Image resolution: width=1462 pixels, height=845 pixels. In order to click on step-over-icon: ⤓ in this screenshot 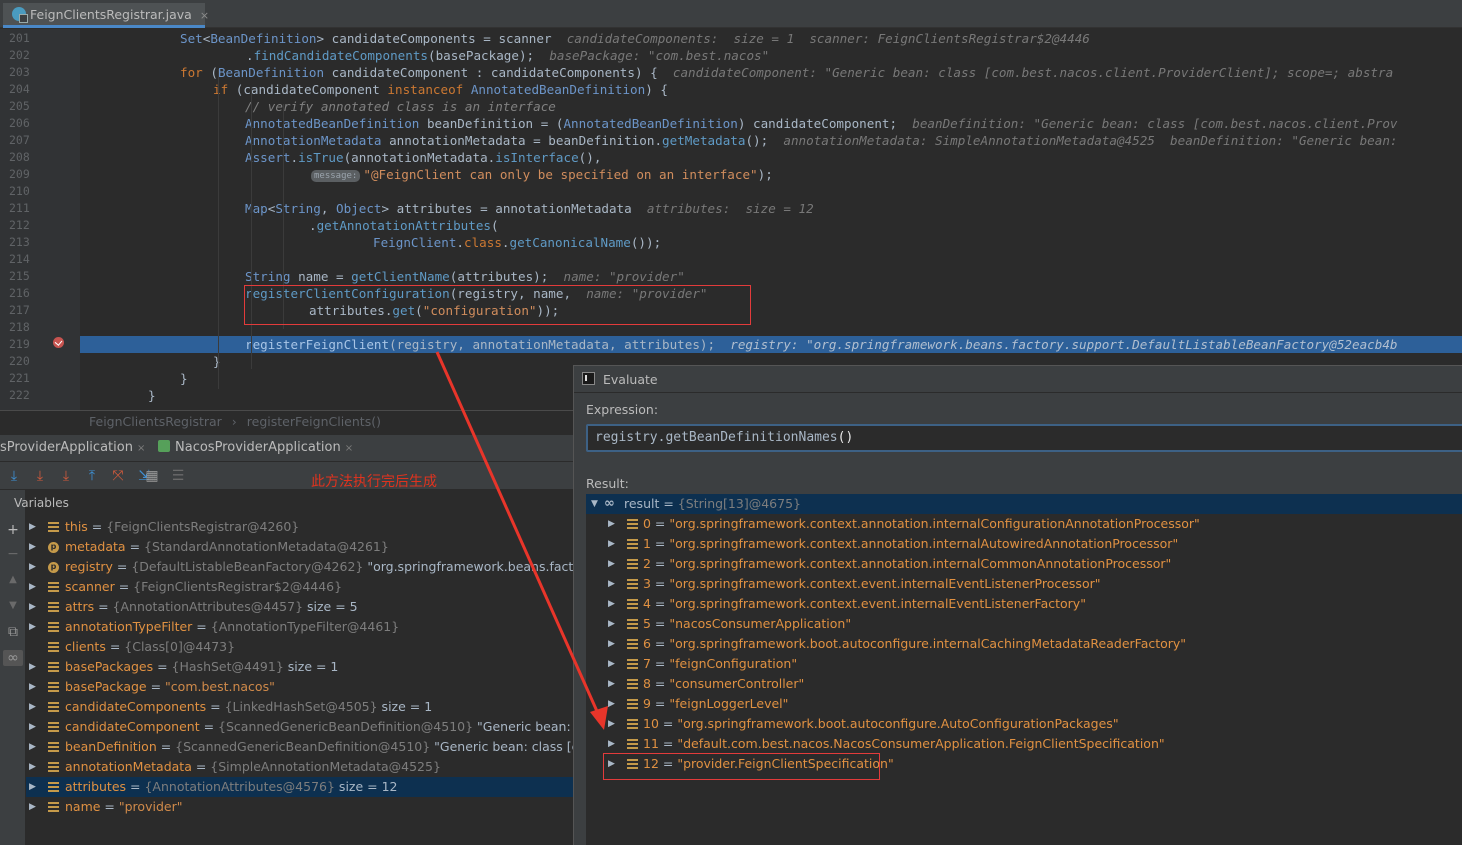, I will do `click(14, 476)`.